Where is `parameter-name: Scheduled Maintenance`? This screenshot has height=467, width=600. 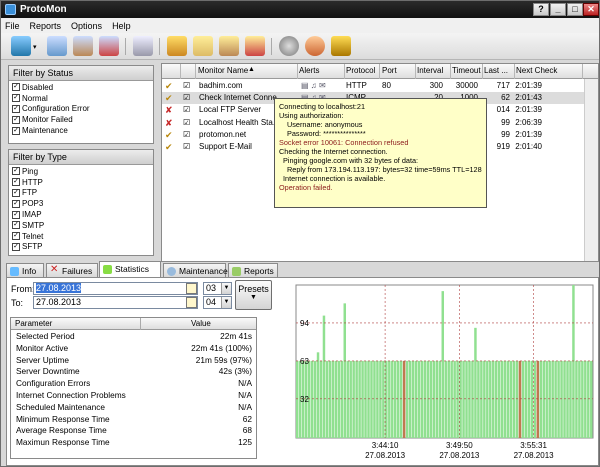 parameter-name: Scheduled Maintenance is located at coordinates (61, 406).